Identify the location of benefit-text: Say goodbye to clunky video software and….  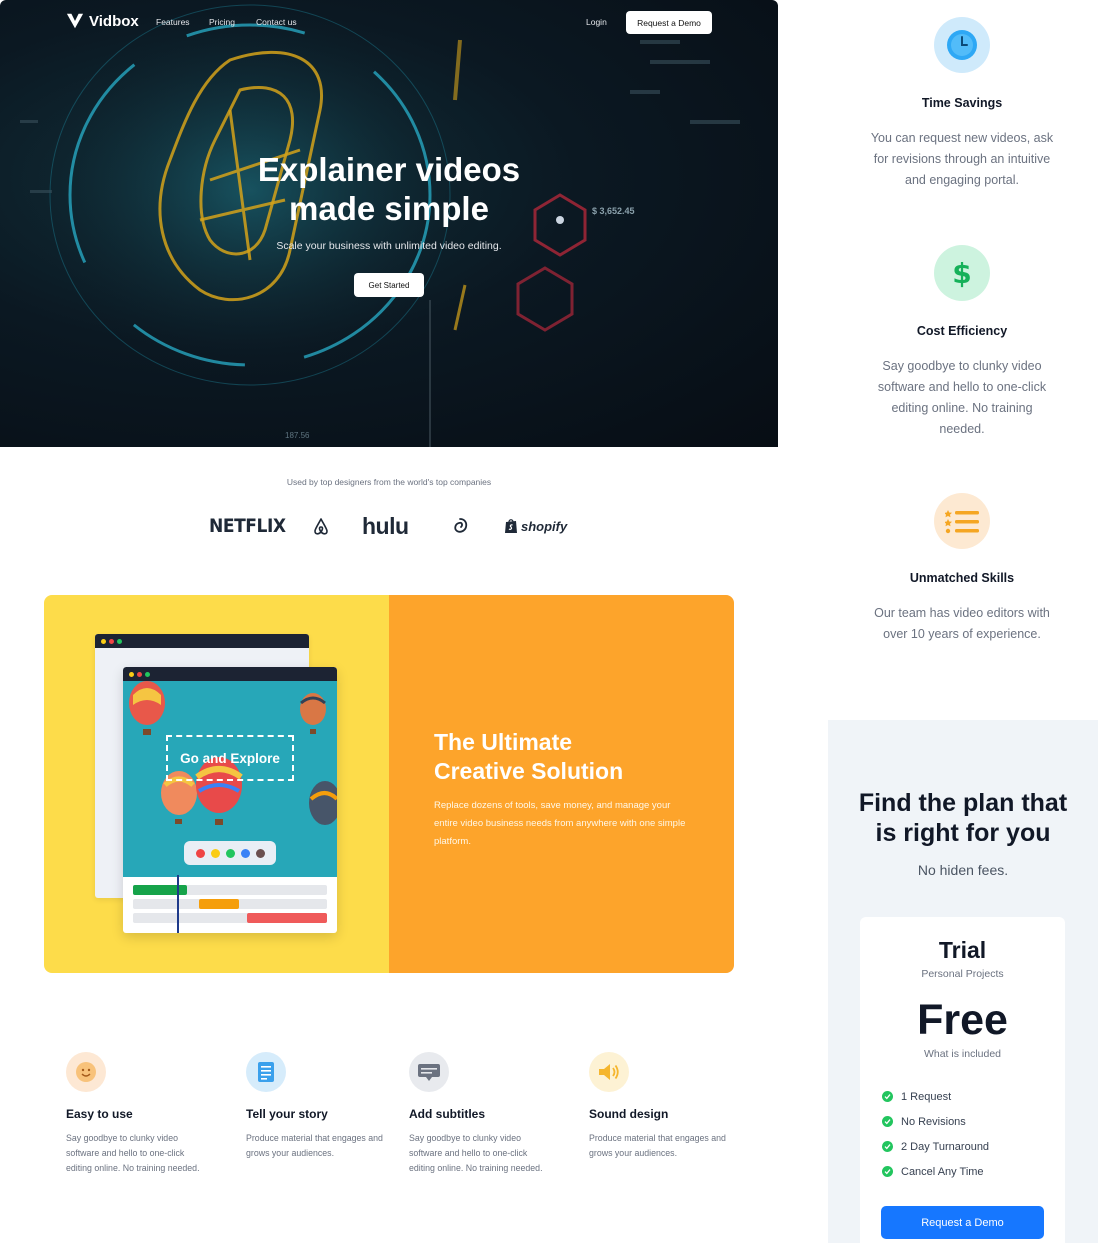
(962, 397).